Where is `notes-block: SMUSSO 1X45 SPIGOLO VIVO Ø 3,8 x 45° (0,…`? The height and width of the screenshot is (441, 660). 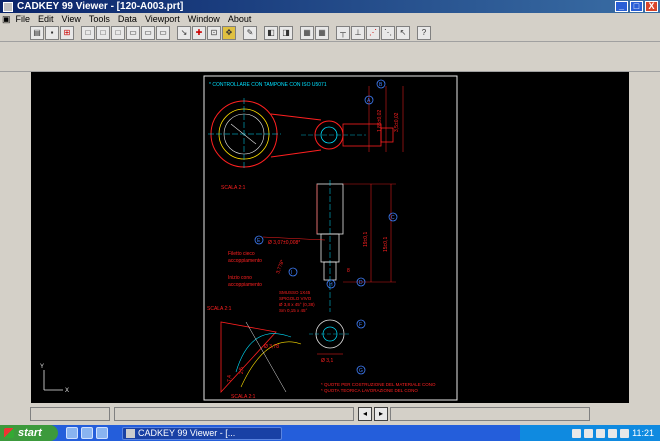
notes-block: SMUSSO 1X45 SPIGOLO VIVO Ø 3,8 x 45° (0,… is located at coordinates (297, 301).